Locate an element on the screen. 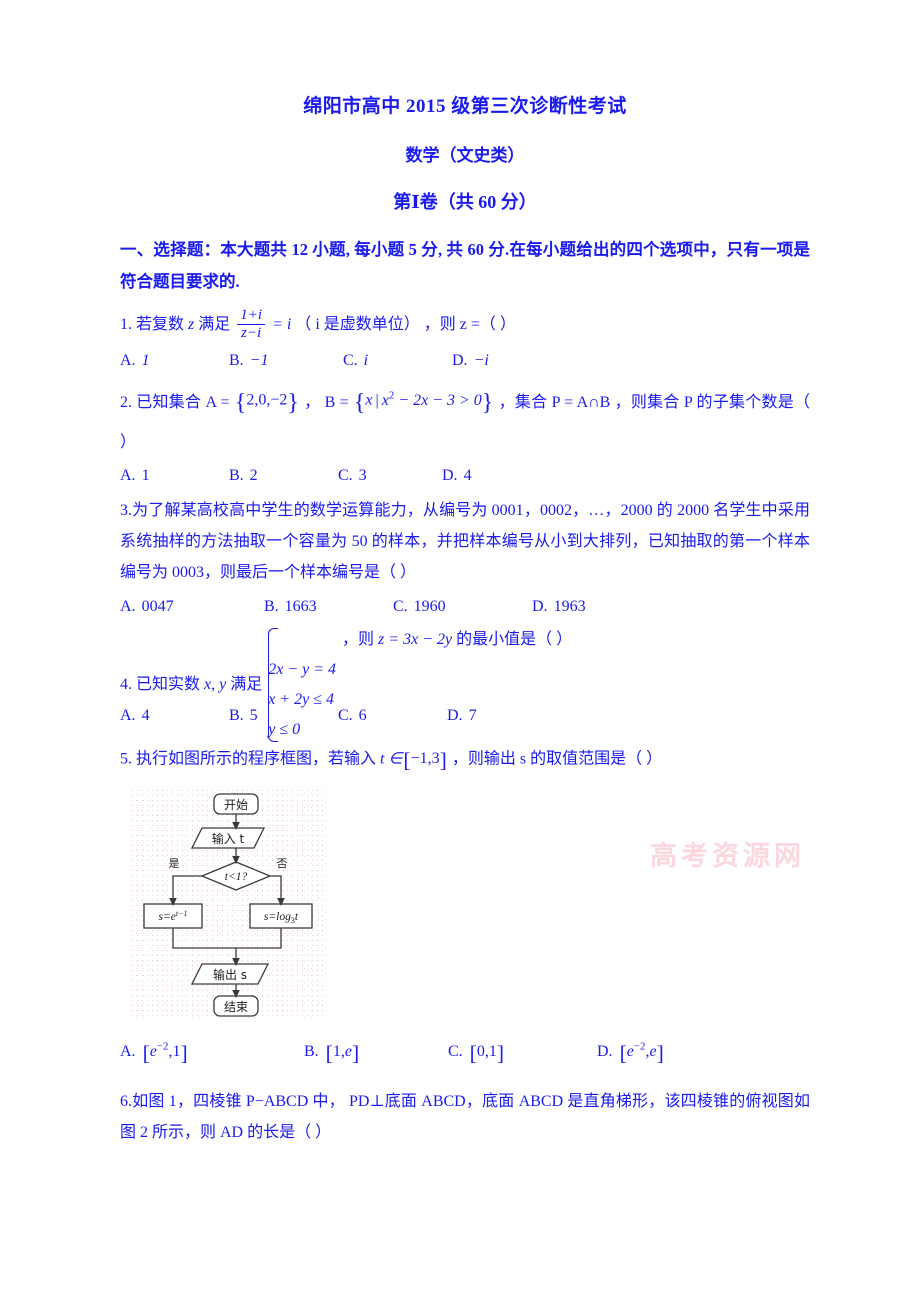 The height and width of the screenshot is (1302, 920). question-1-stem-post: ，则 z =（ ） is located at coordinates (469, 325).